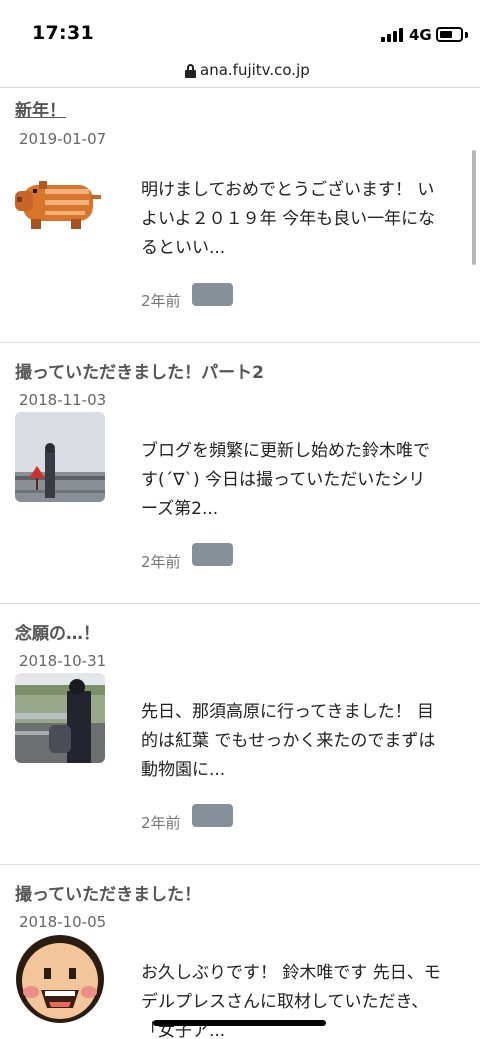 The width and height of the screenshot is (480, 1039). Describe the element at coordinates (239, 1023) in the screenshot. I see `home-indicator` at that location.